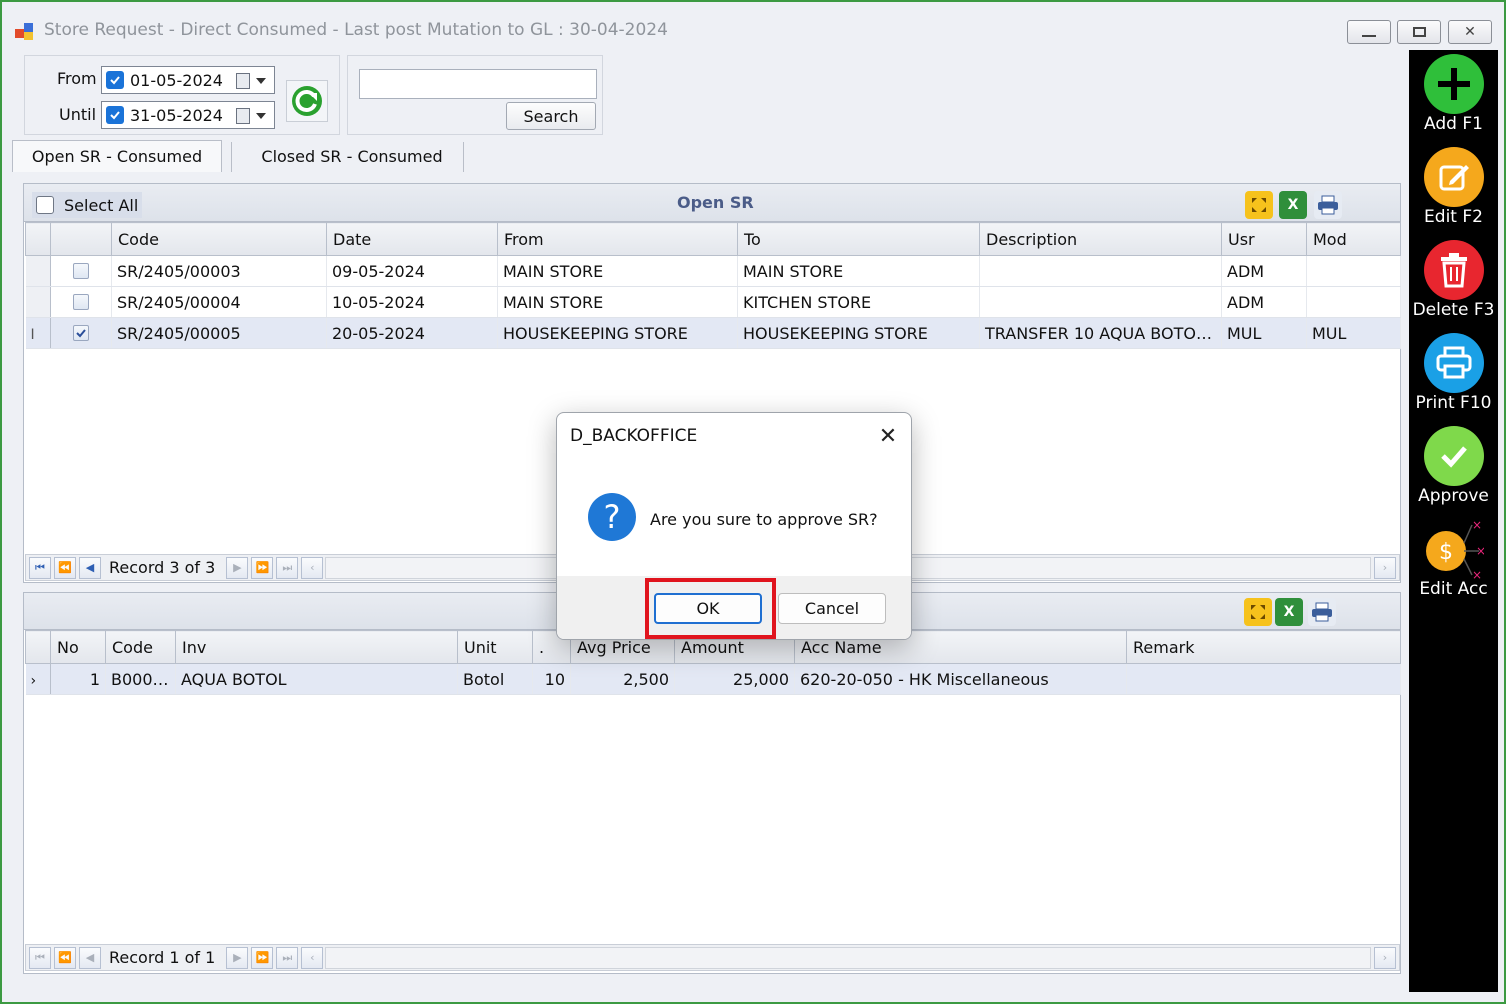  I want to click on refresh-button, so click(307, 101).